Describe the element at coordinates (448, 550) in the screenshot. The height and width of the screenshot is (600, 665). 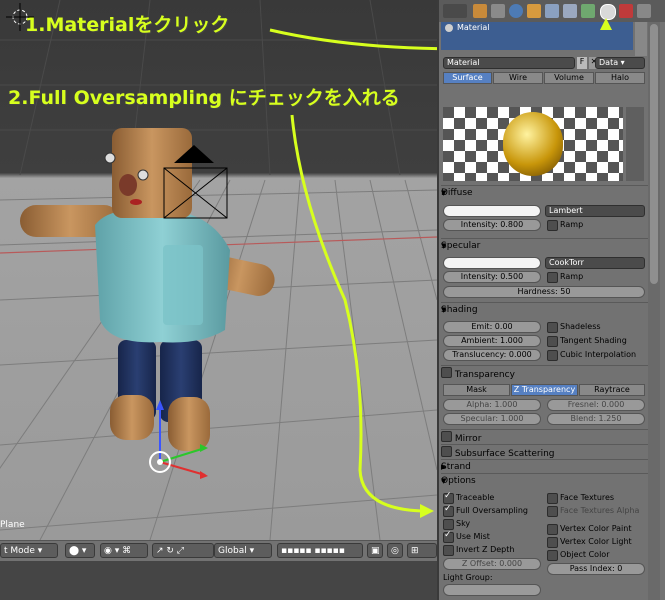
I see `invert-z-checkbox` at that location.